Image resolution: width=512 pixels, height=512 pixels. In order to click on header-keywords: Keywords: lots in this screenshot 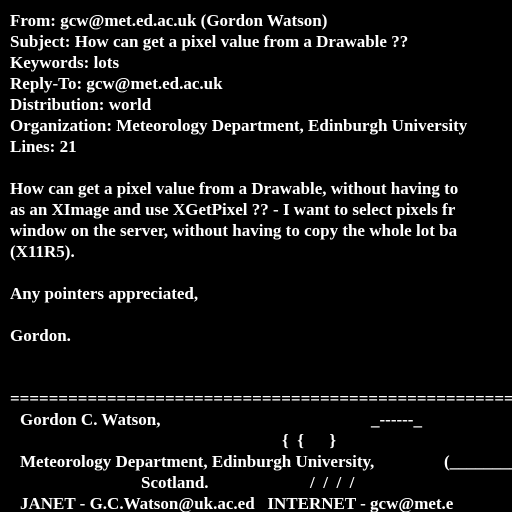, I will do `click(65, 62)`.